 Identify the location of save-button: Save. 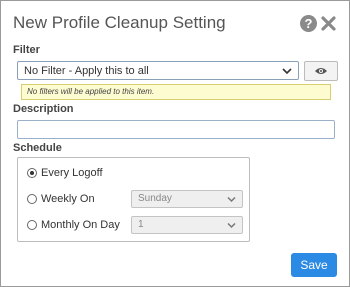
(314, 265).